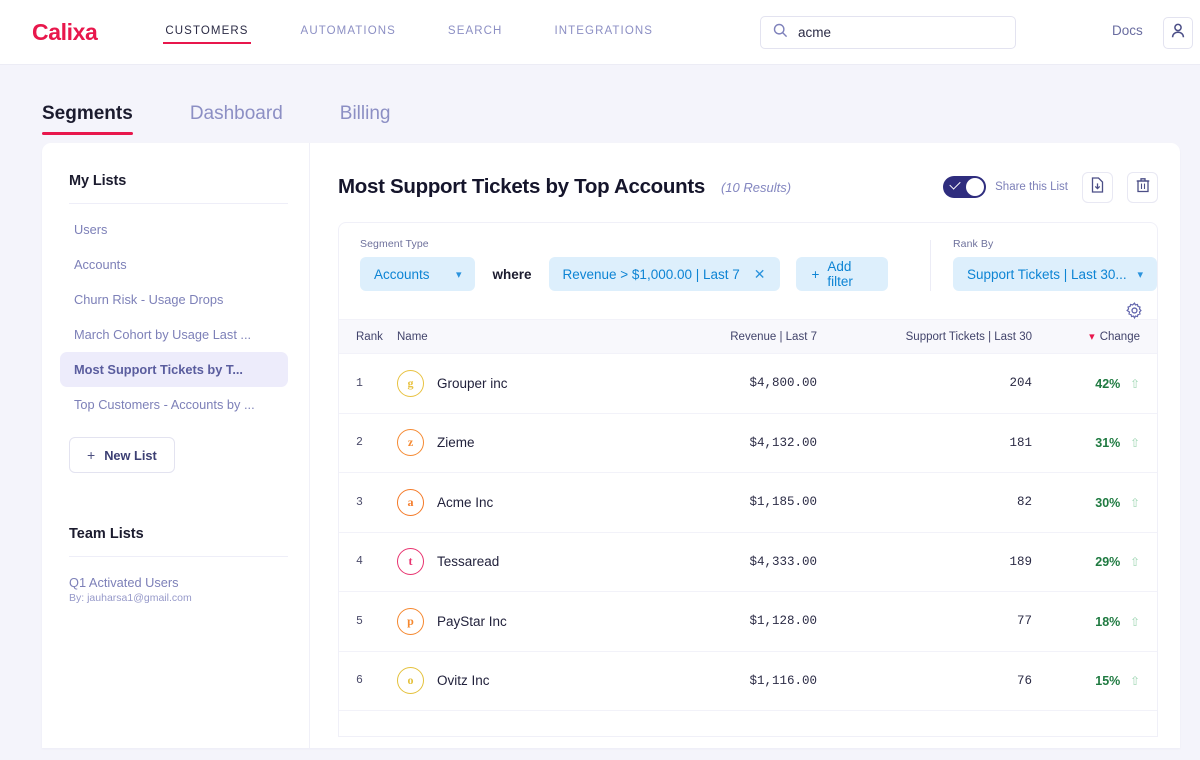 Image resolution: width=1200 pixels, height=760 pixels. Describe the element at coordinates (368, 443) in the screenshot. I see `cell-rank: 2` at that location.